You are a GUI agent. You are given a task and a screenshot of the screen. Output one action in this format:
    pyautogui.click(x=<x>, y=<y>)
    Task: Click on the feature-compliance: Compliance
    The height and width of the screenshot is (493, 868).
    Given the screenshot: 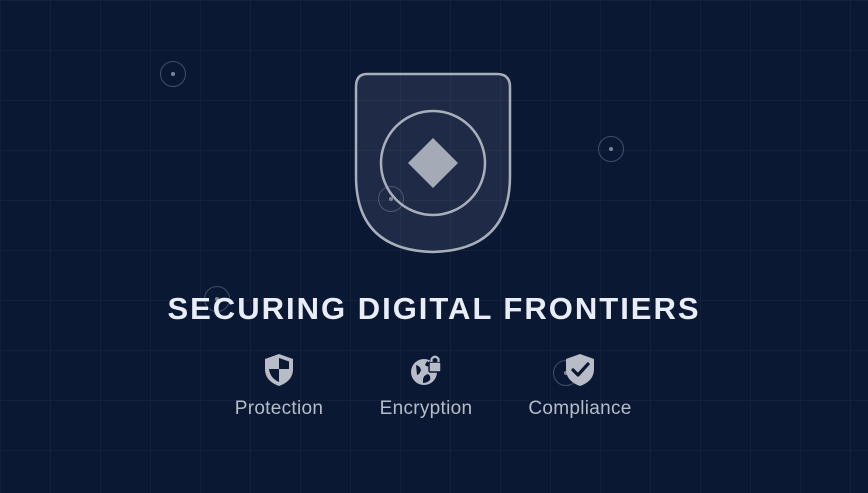 What is the action you would take?
    pyautogui.click(x=580, y=386)
    